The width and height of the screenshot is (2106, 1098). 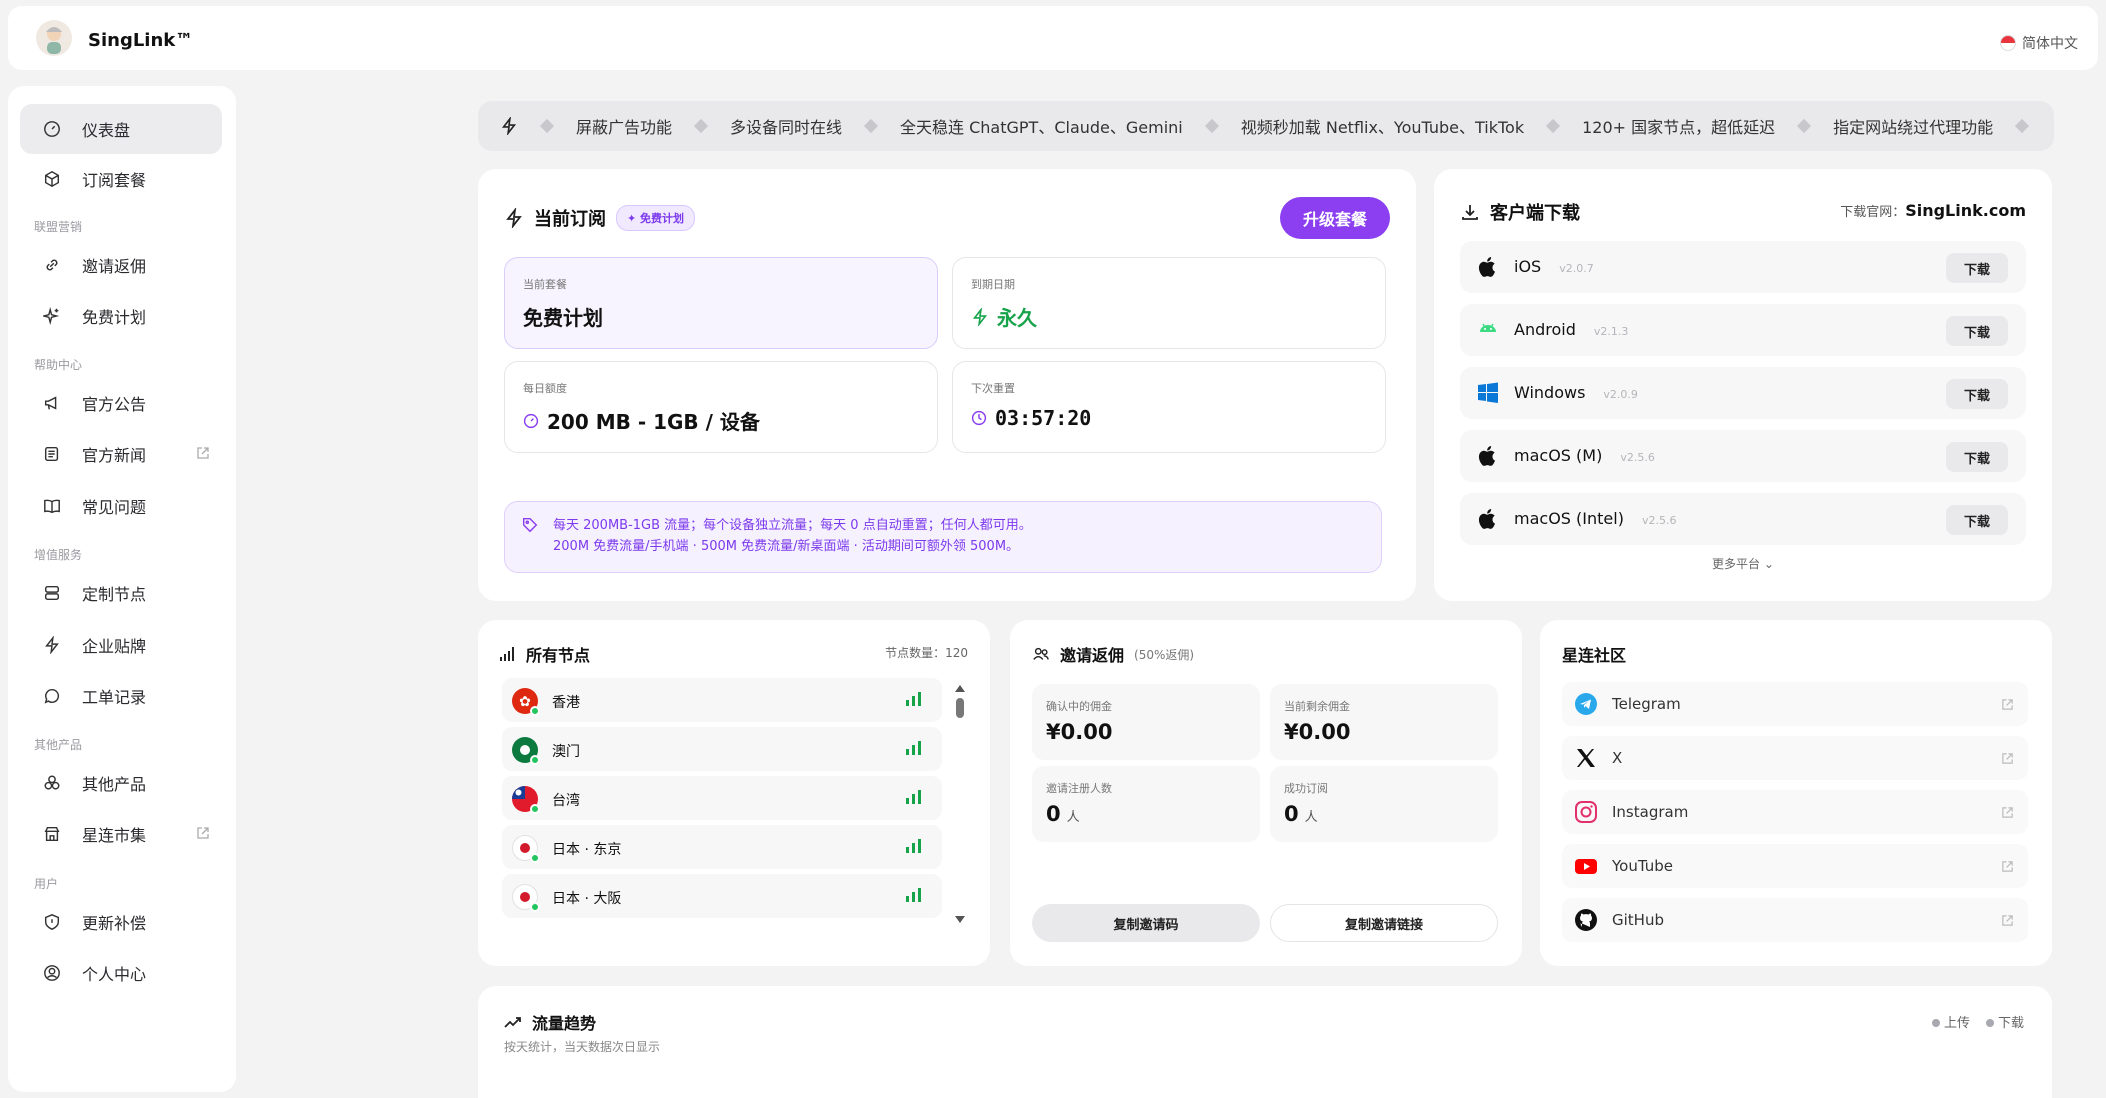 I want to click on language-switcher: 简体中文, so click(x=2039, y=43).